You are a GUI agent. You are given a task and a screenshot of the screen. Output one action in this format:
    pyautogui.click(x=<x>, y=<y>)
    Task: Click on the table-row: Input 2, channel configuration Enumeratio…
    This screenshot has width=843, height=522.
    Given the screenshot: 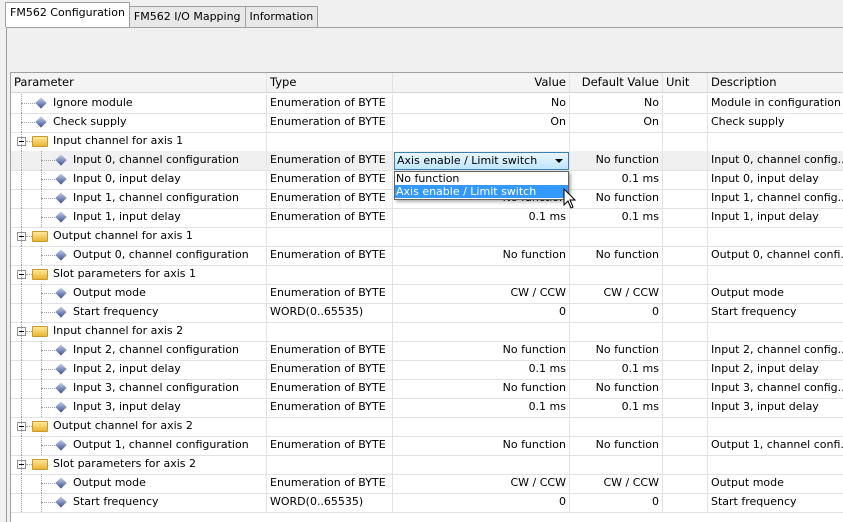 What is the action you would take?
    pyautogui.click(x=427, y=351)
    